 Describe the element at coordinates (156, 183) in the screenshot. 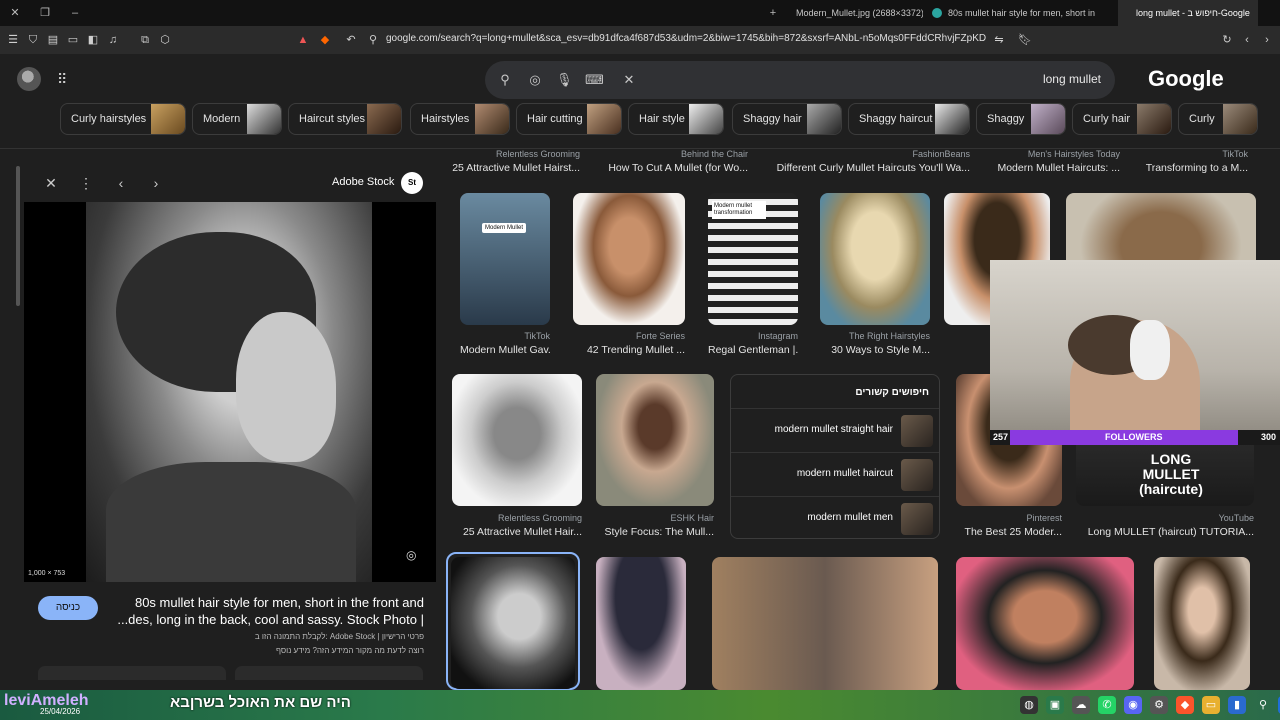

I see `next-icon: ›` at that location.